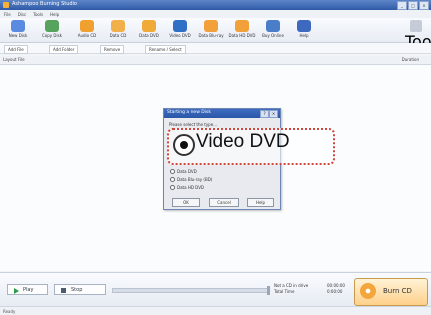 This screenshot has width=431, height=315. What do you see at coordinates (191, 290) in the screenshot?
I see `playback-slider` at bounding box center [191, 290].